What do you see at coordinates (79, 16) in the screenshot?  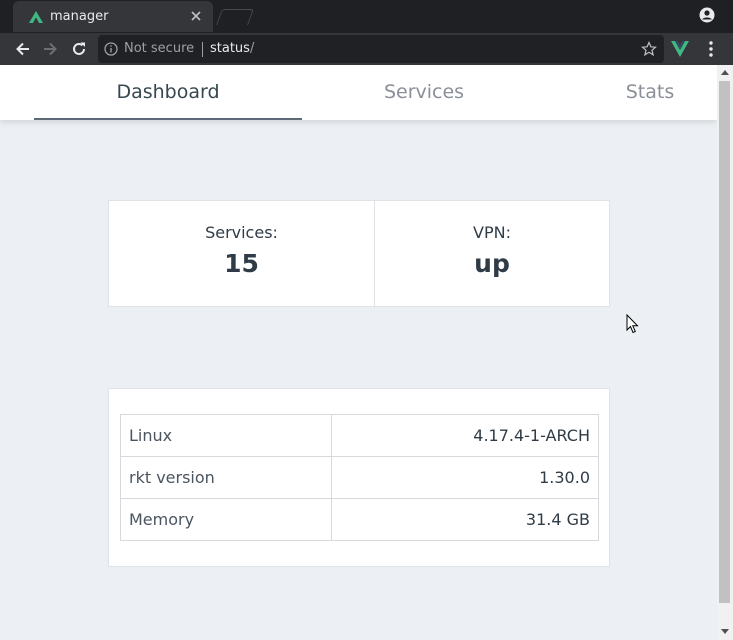 I see `tab-title: manager` at bounding box center [79, 16].